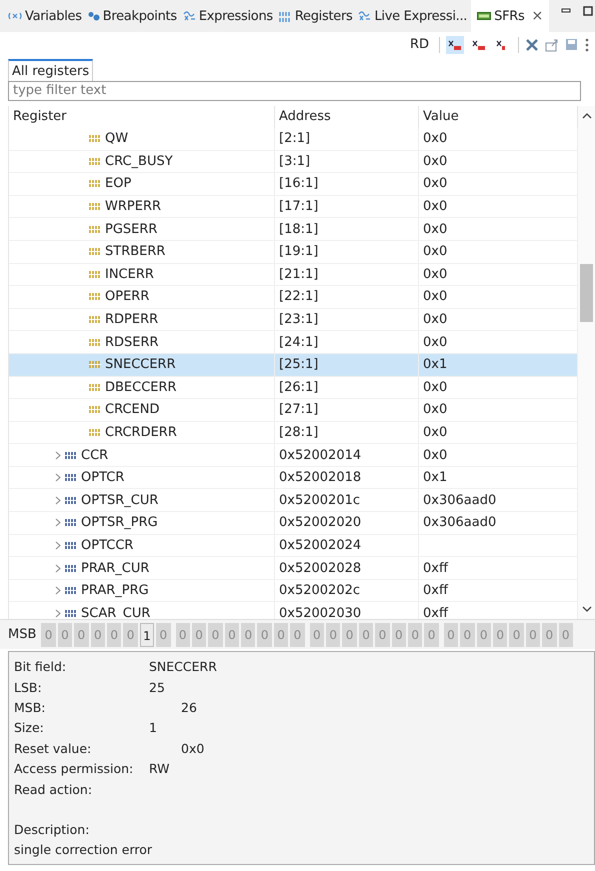  I want to click on register-row: EOP [16:1] 0x0, so click(293, 184).